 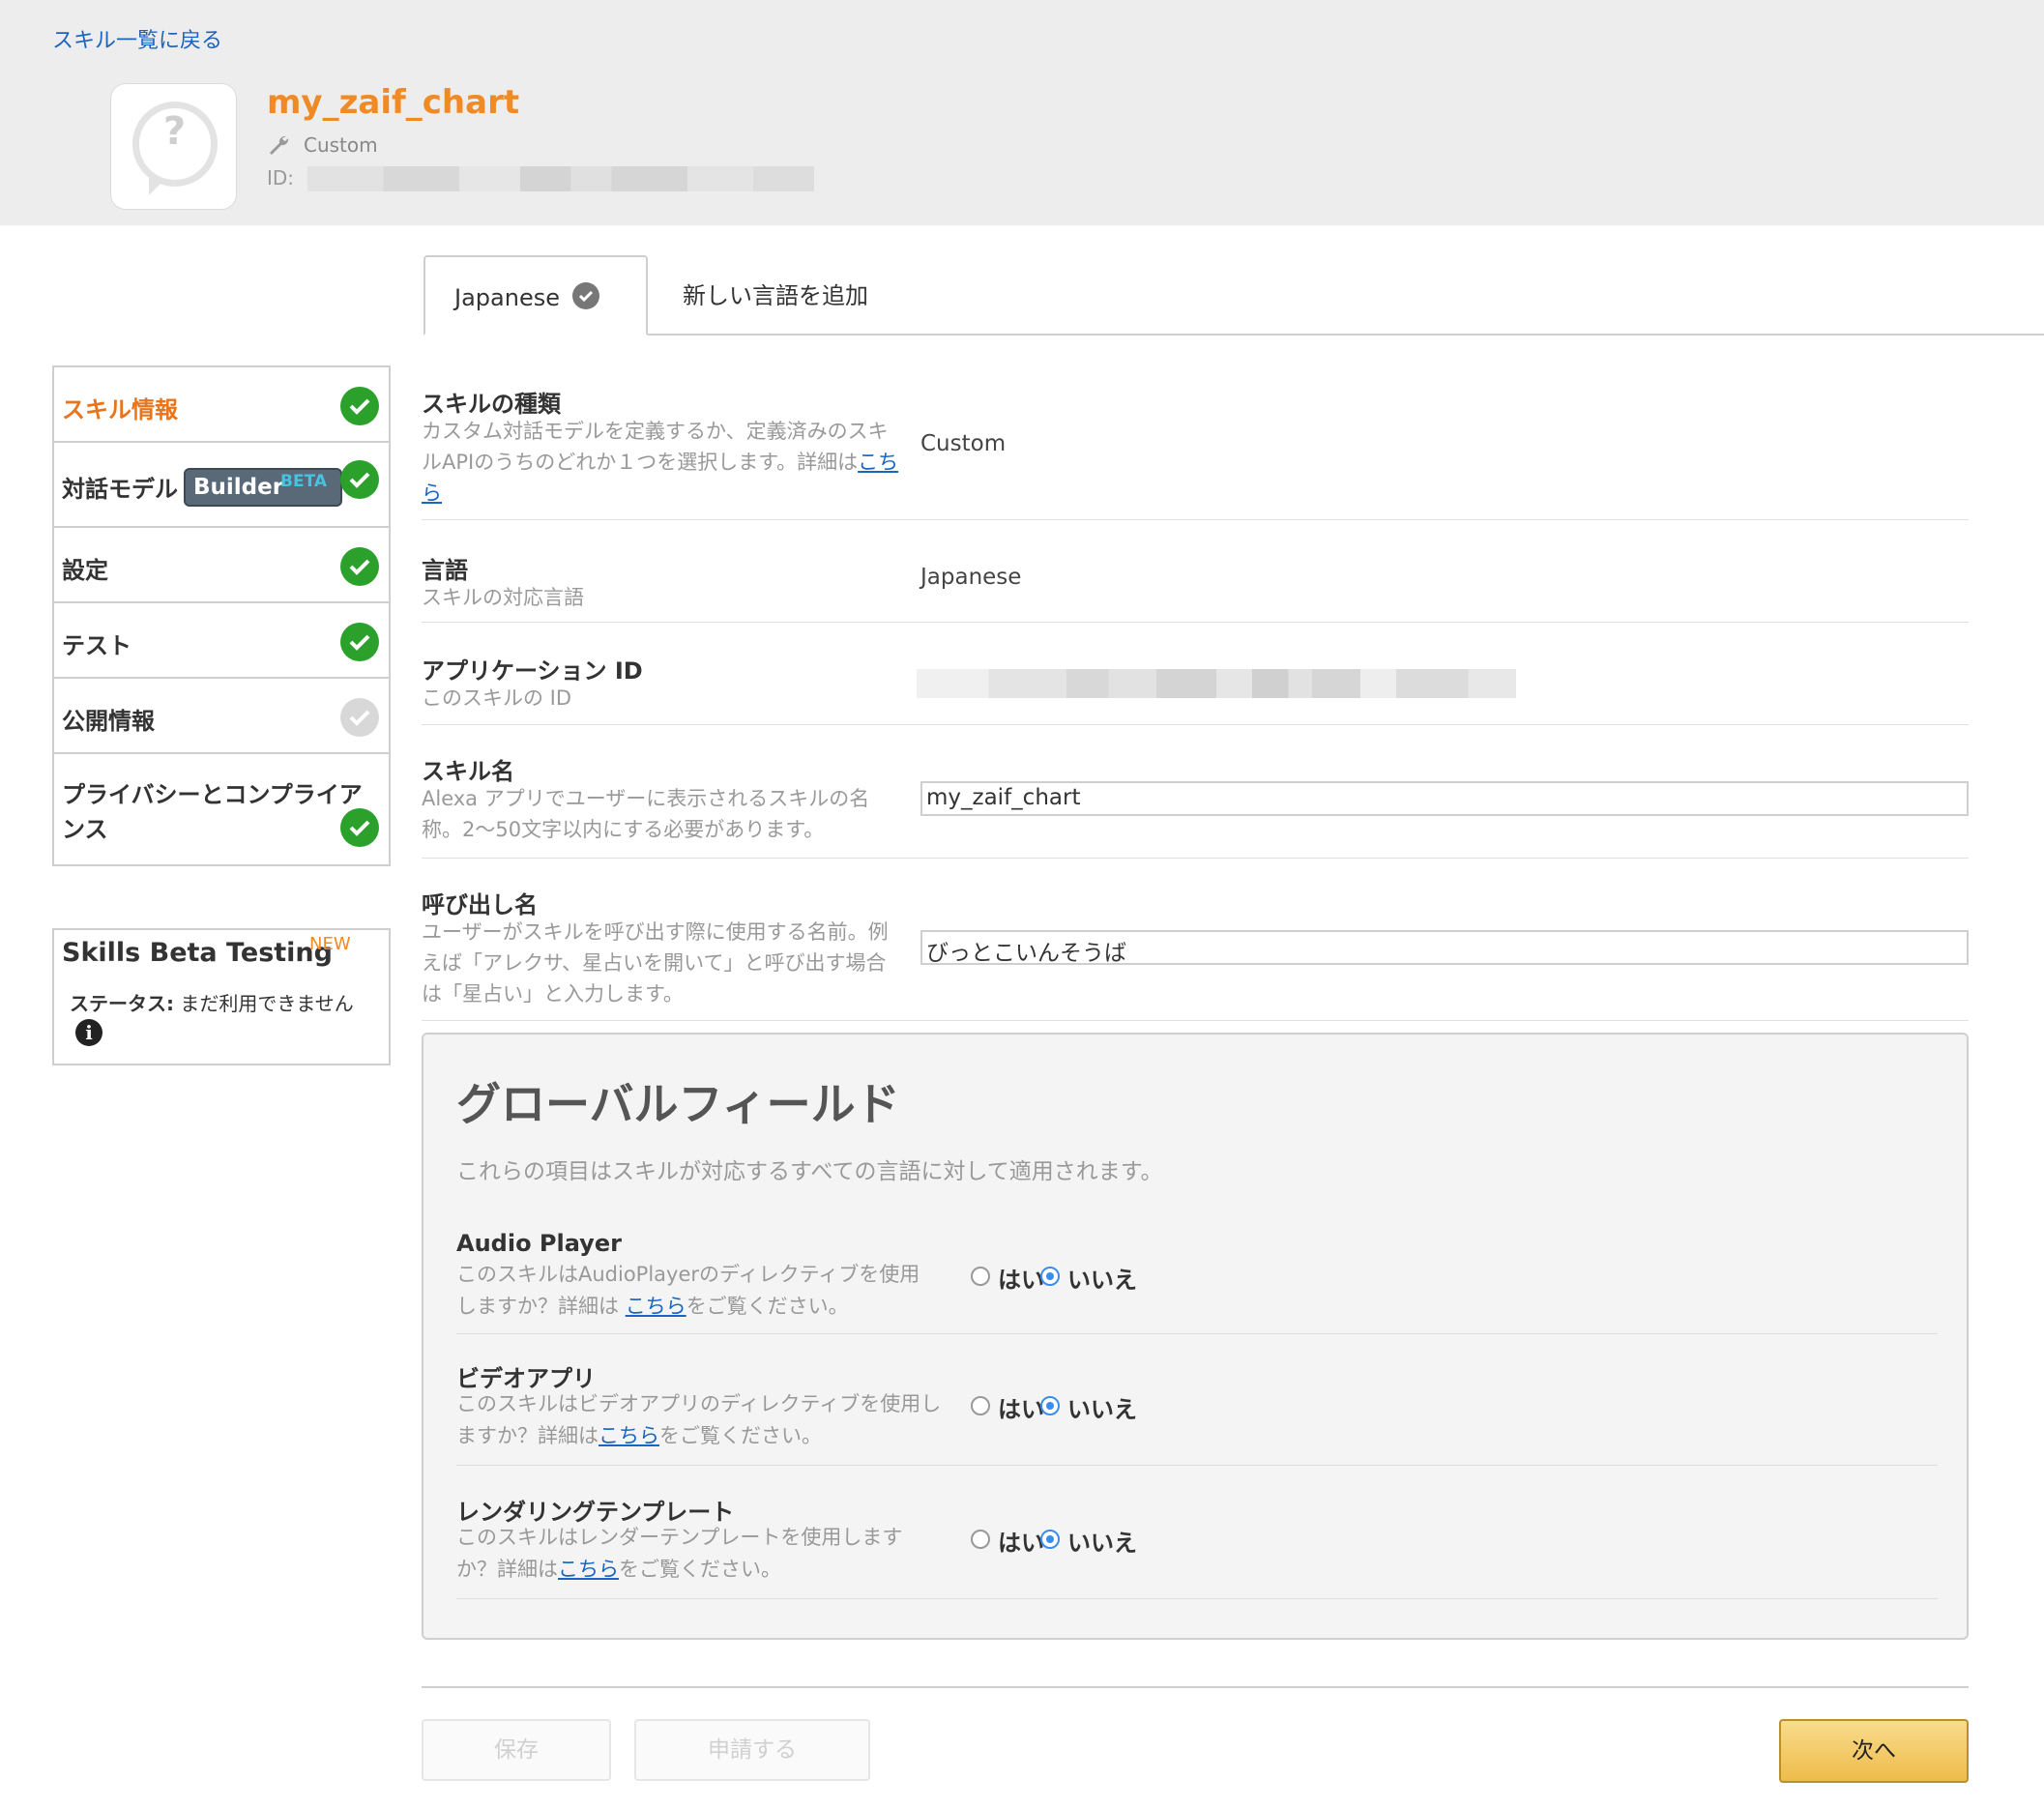 What do you see at coordinates (1216, 683) in the screenshot?
I see `application-id-redacted` at bounding box center [1216, 683].